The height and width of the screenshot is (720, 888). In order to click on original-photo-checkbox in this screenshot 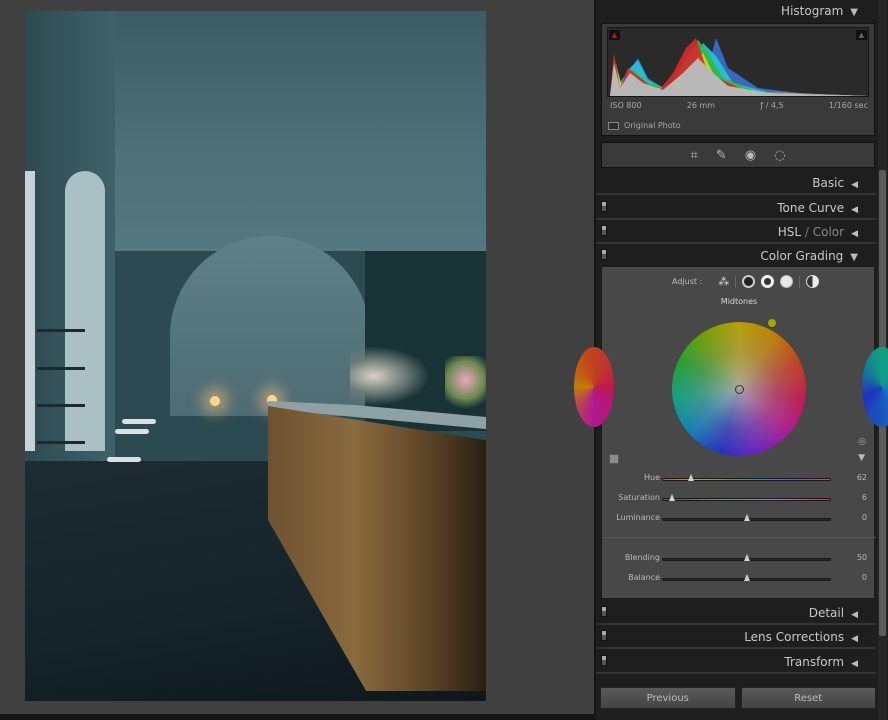, I will do `click(613, 125)`.